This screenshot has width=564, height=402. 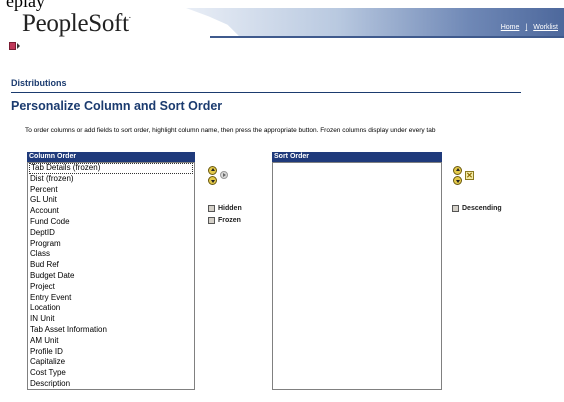 What do you see at coordinates (111, 287) in the screenshot?
I see `column-order-item: Project` at bounding box center [111, 287].